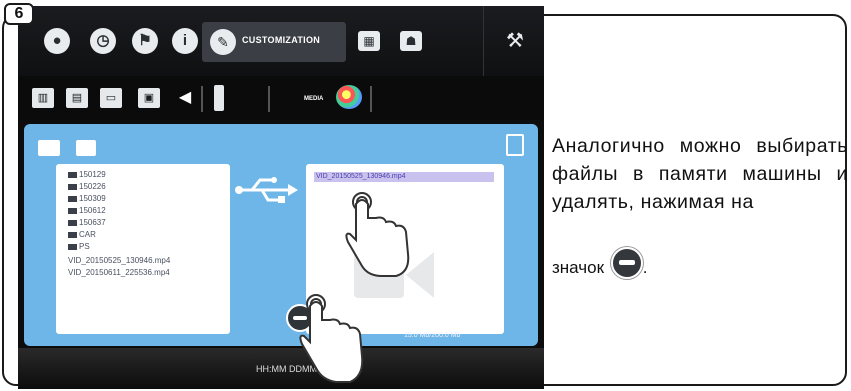  Describe the element at coordinates (185, 98) in the screenshot. I see `speaker-icon: ◀` at that location.